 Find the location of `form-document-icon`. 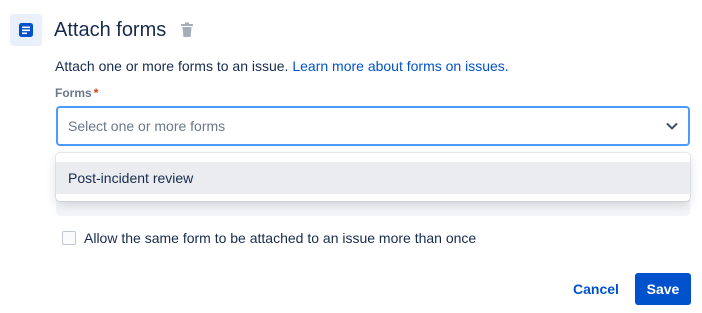

form-document-icon is located at coordinates (26, 30).